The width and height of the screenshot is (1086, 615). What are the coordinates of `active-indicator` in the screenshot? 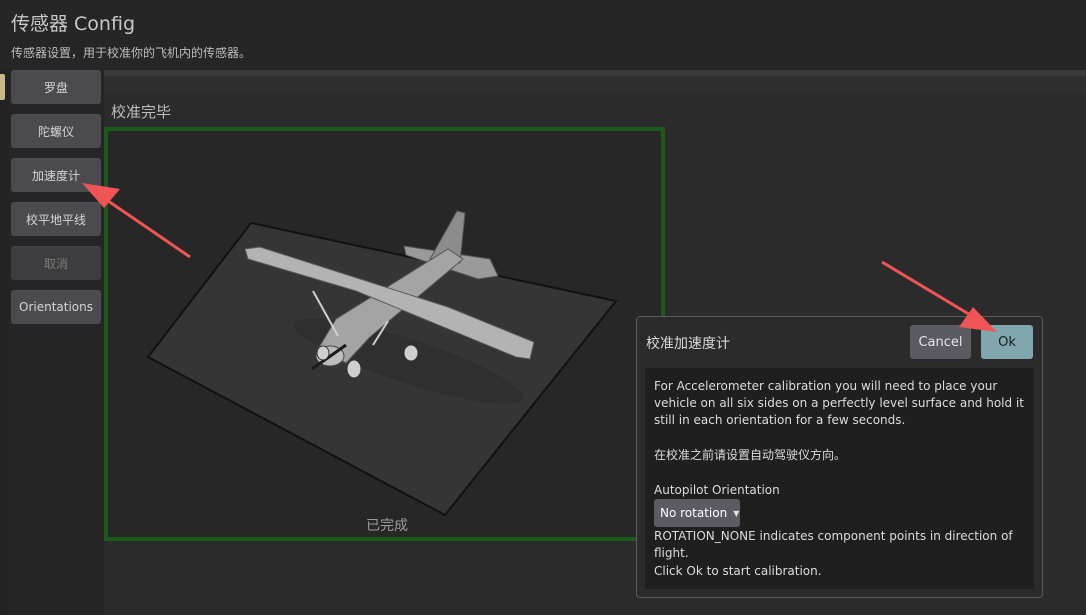 It's located at (2, 87).